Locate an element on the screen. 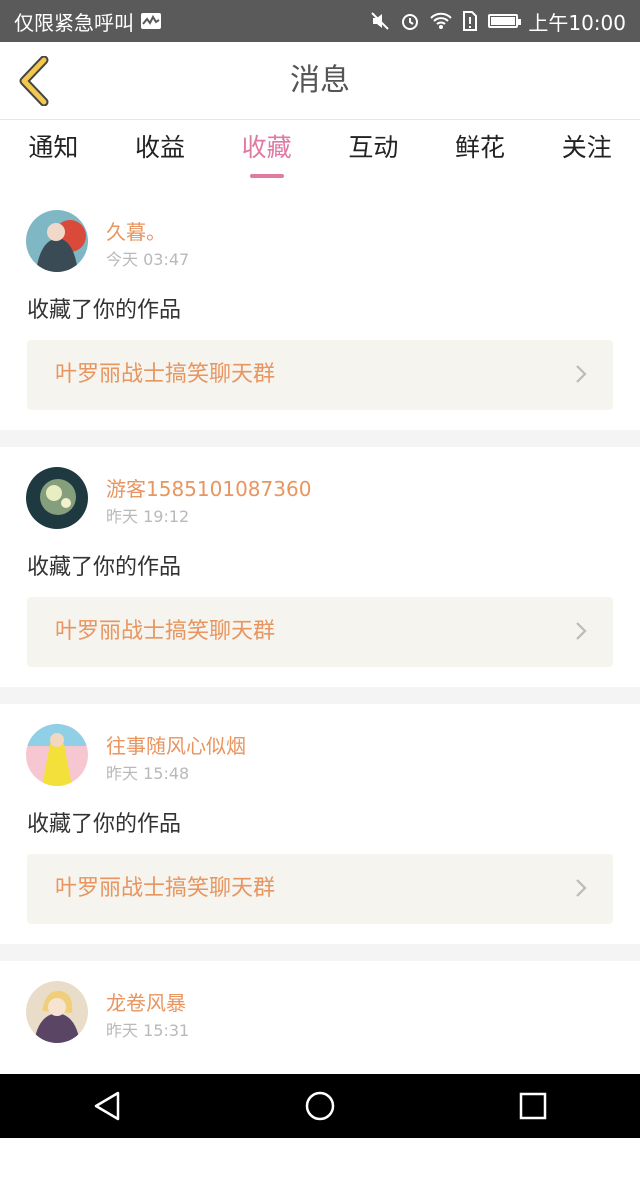  mute-icon is located at coordinates (380, 21).